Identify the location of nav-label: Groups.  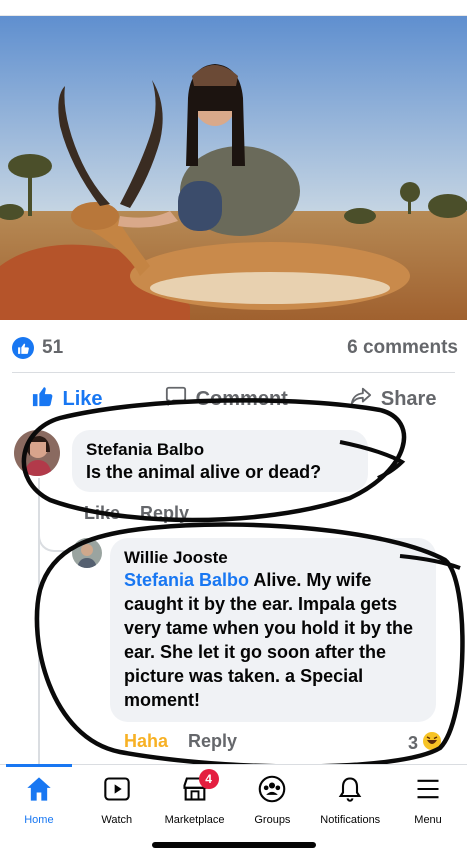
(272, 820).